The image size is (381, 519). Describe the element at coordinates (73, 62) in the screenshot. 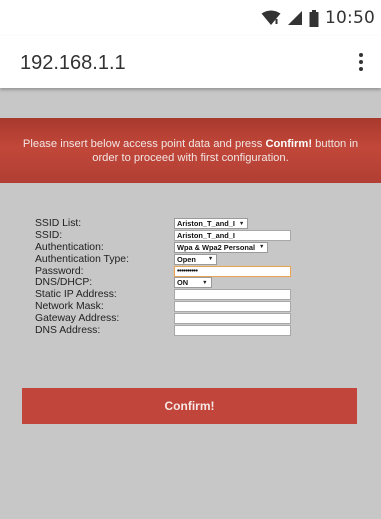

I see `url-text: 192.168.1.1` at that location.